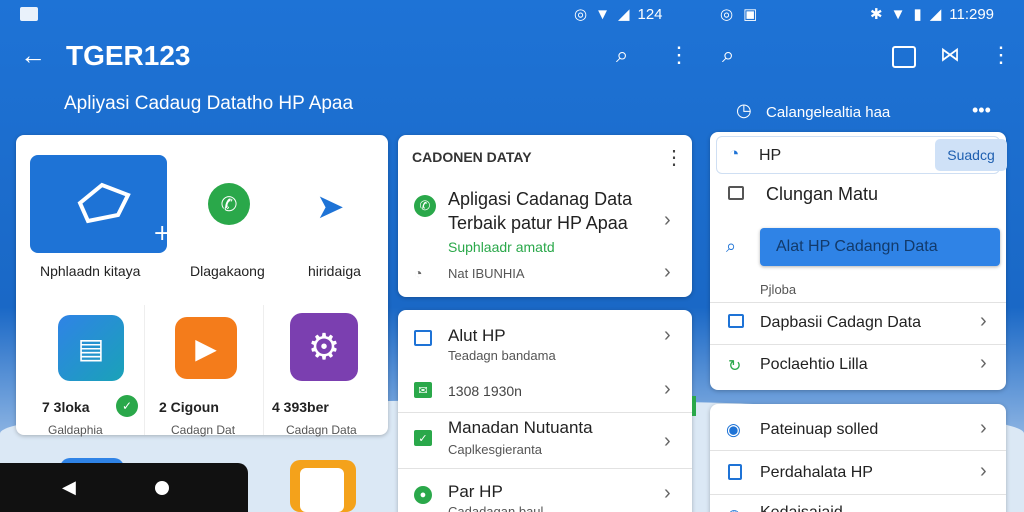 Image resolution: width=1024 pixels, height=512 pixels. Describe the element at coordinates (727, 14) in the screenshot. I see `sync-icon: ◎` at that location.